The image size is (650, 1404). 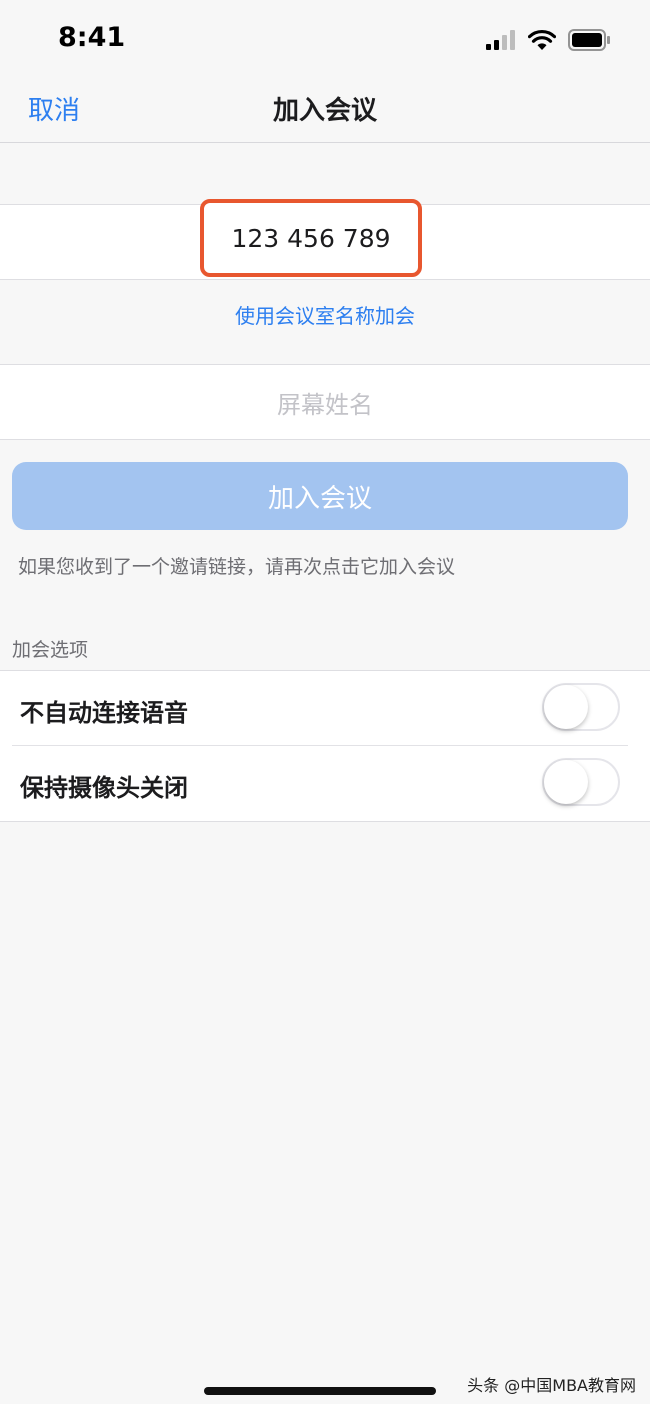 I want to click on option-label: 保持摄像头关闭, so click(x=104, y=788).